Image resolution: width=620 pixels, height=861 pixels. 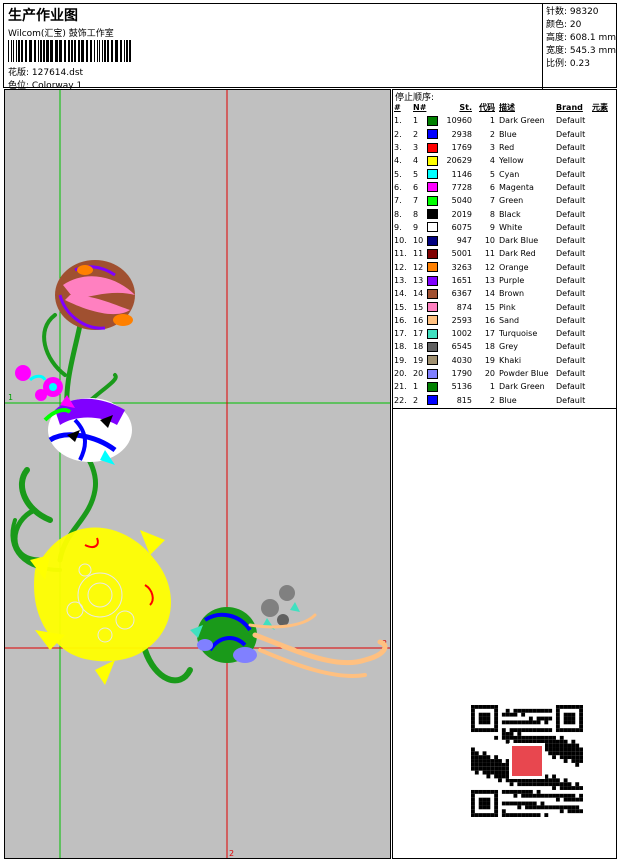 I want to click on row-index: 18., so click(x=400, y=347).